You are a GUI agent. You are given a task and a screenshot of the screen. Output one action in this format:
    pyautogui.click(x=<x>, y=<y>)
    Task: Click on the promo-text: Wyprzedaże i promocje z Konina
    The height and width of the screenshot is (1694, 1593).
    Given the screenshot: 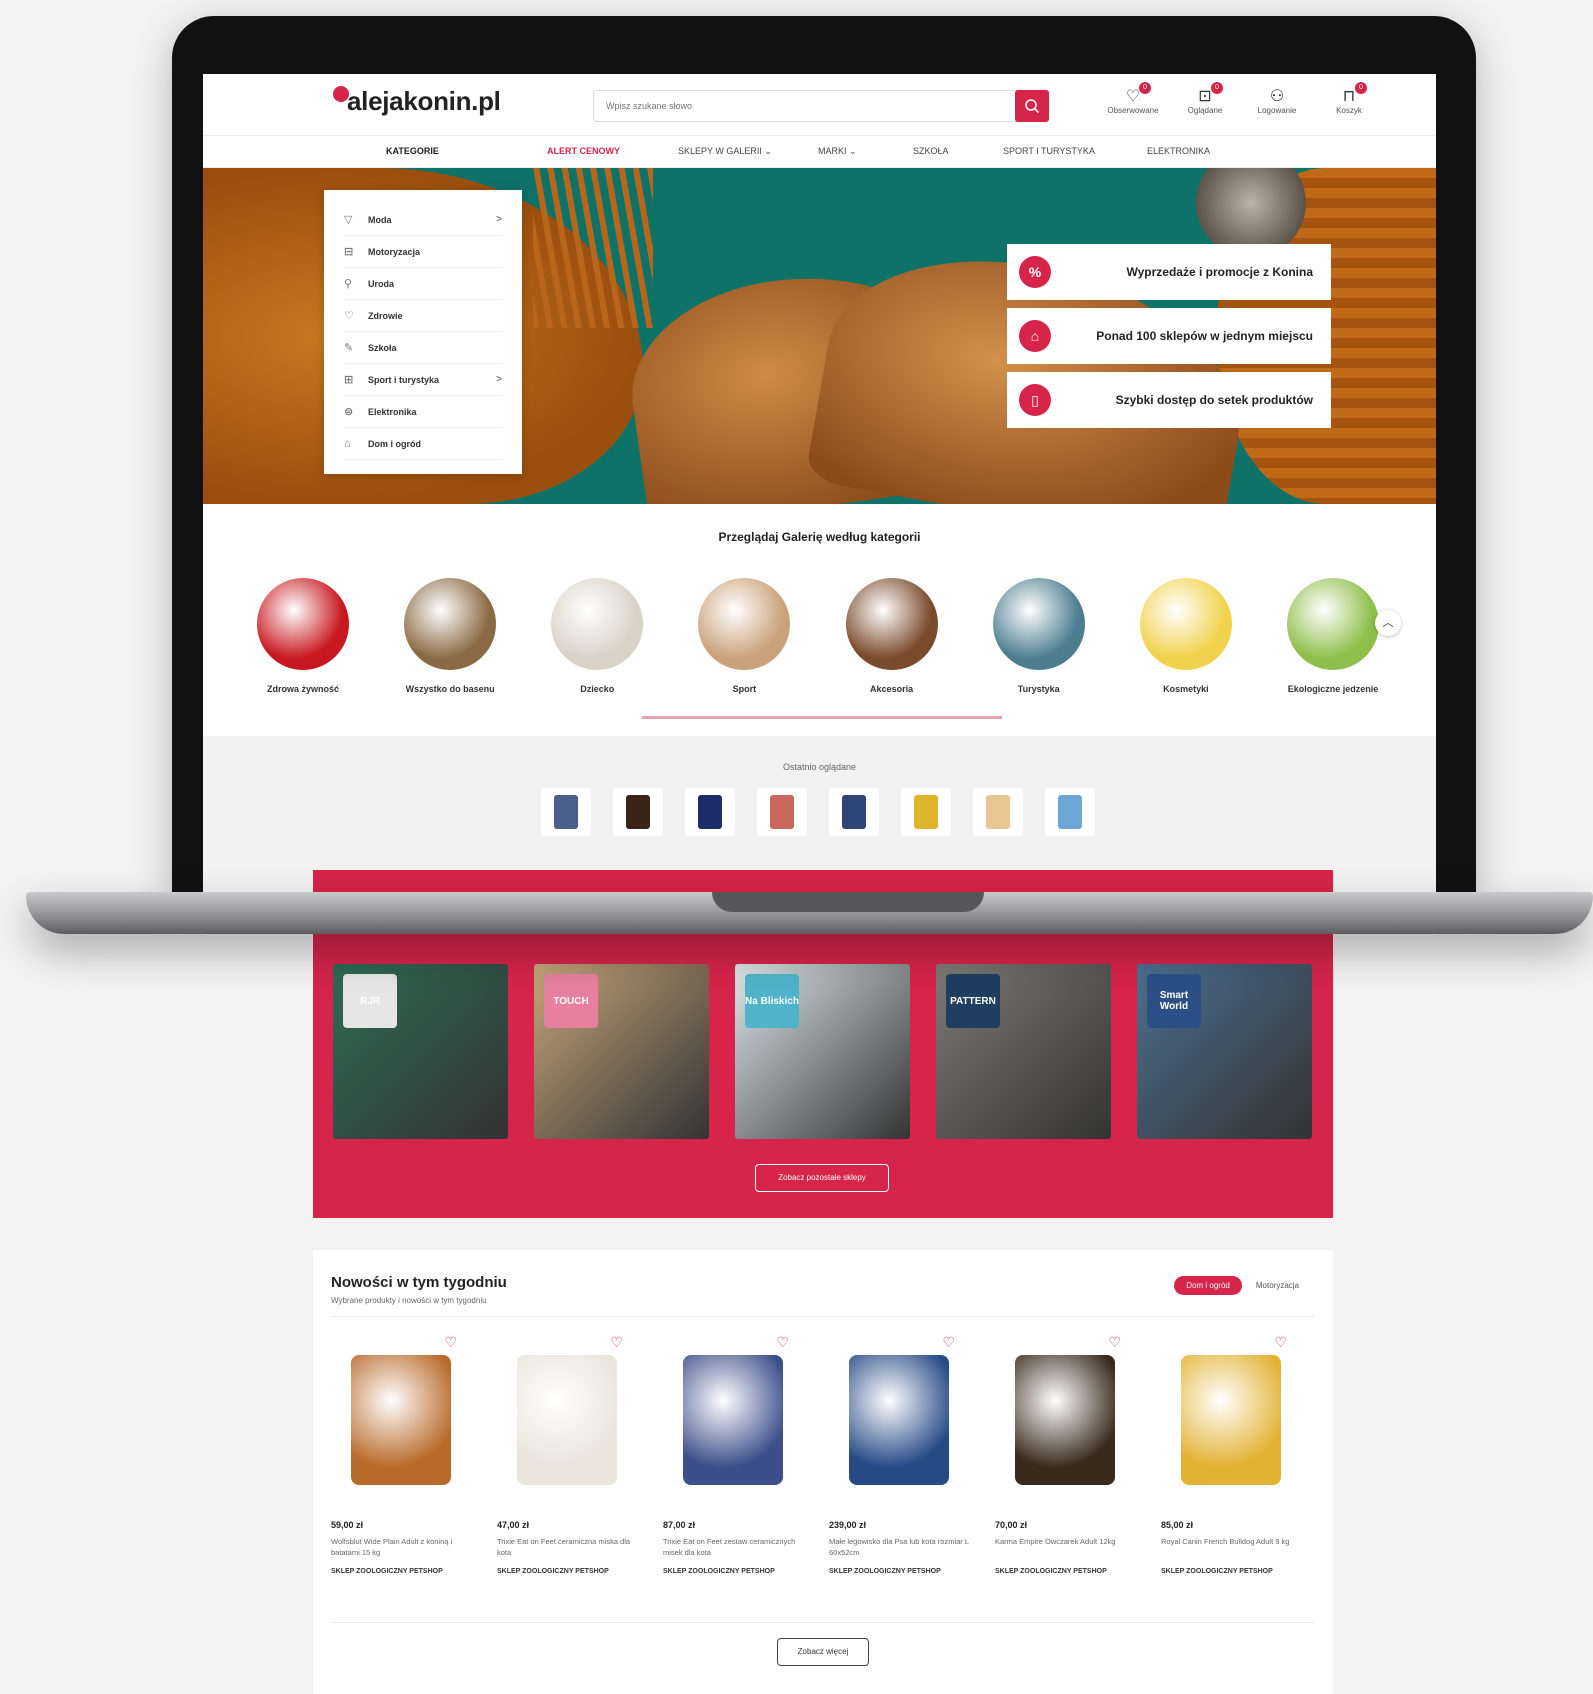 What is the action you would take?
    pyautogui.click(x=1219, y=272)
    